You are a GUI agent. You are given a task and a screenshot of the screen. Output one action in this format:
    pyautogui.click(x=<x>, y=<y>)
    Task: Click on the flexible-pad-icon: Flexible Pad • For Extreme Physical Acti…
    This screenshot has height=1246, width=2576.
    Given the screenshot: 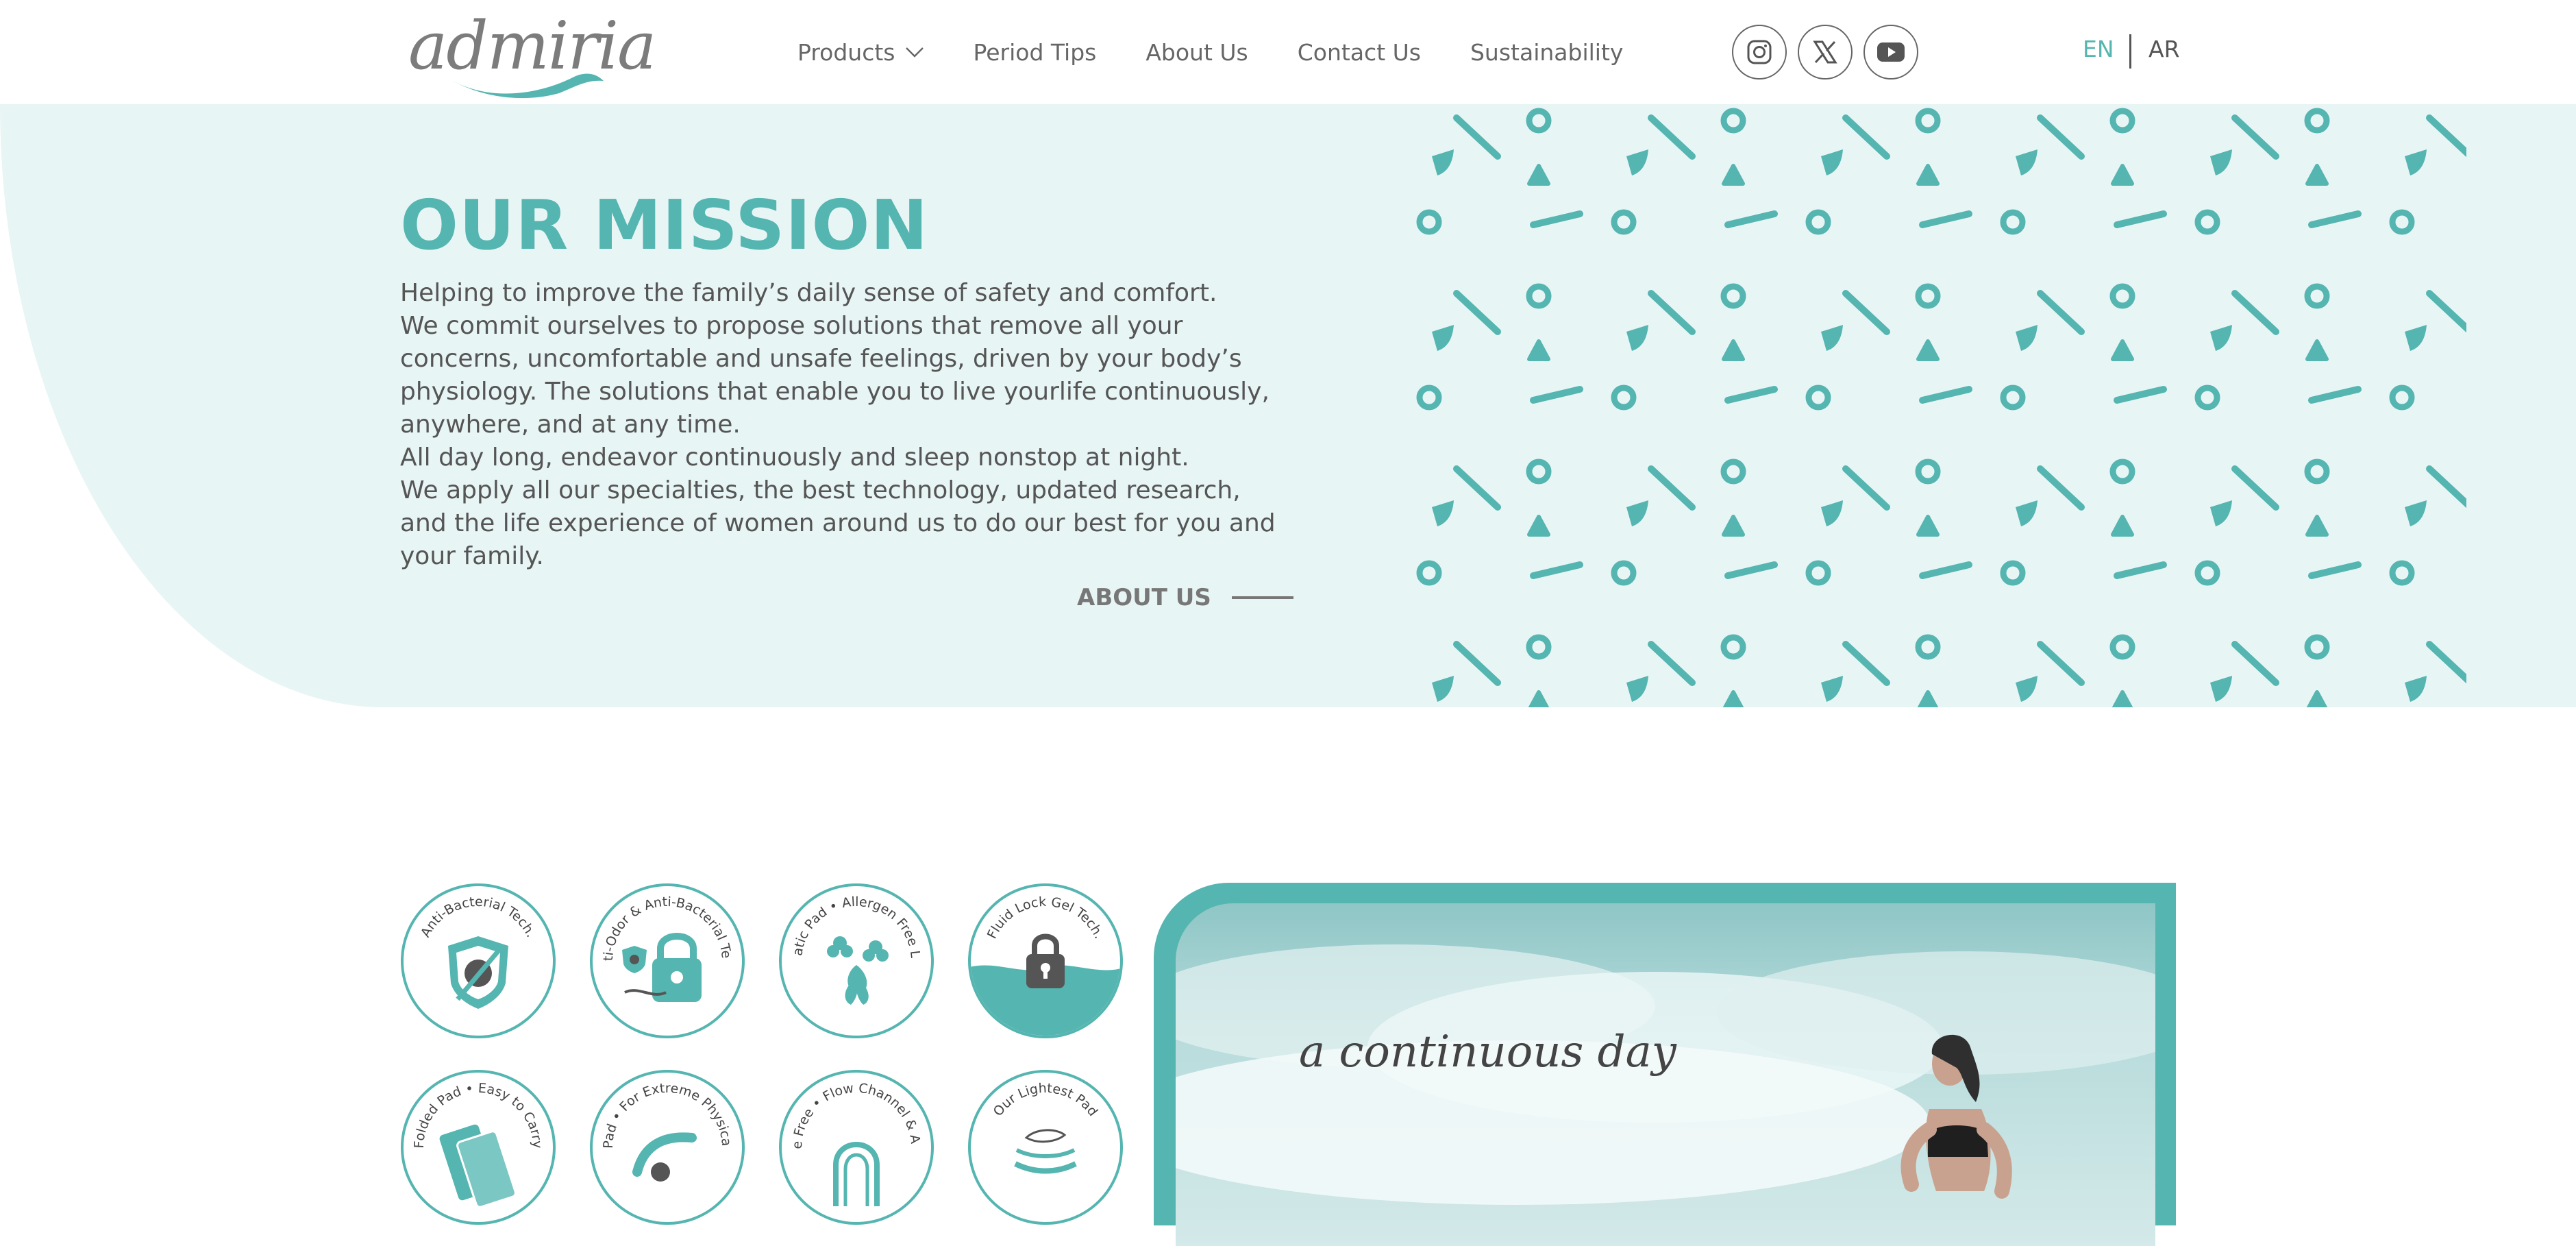 What is the action you would take?
    pyautogui.click(x=665, y=1141)
    